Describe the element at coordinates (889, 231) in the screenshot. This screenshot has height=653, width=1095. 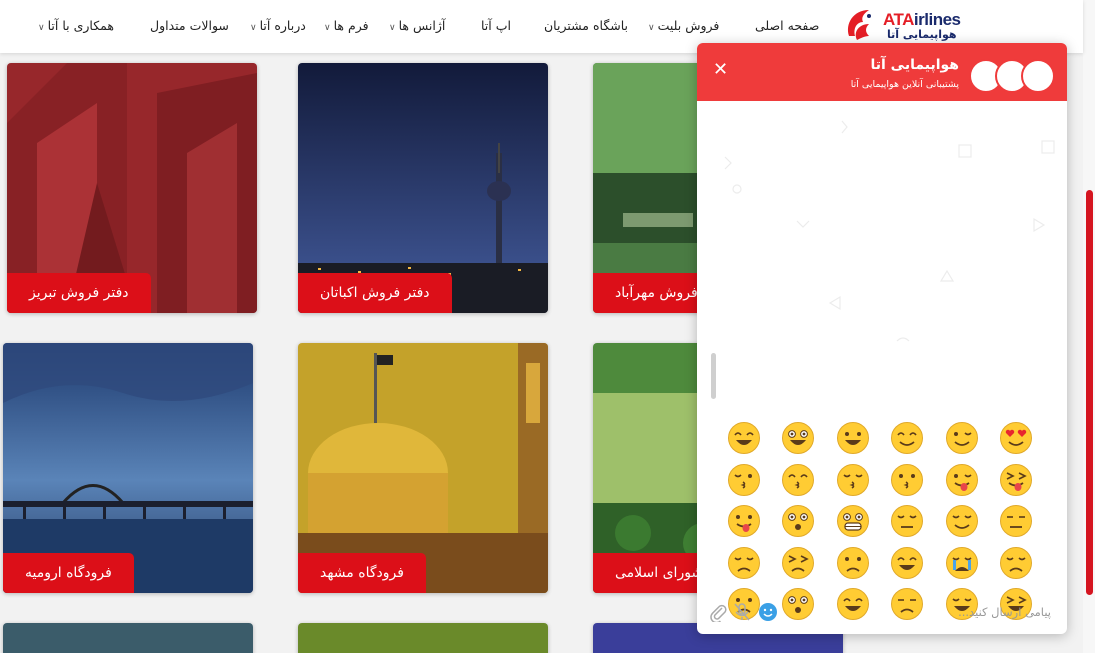
I see `chat-background-pattern` at that location.